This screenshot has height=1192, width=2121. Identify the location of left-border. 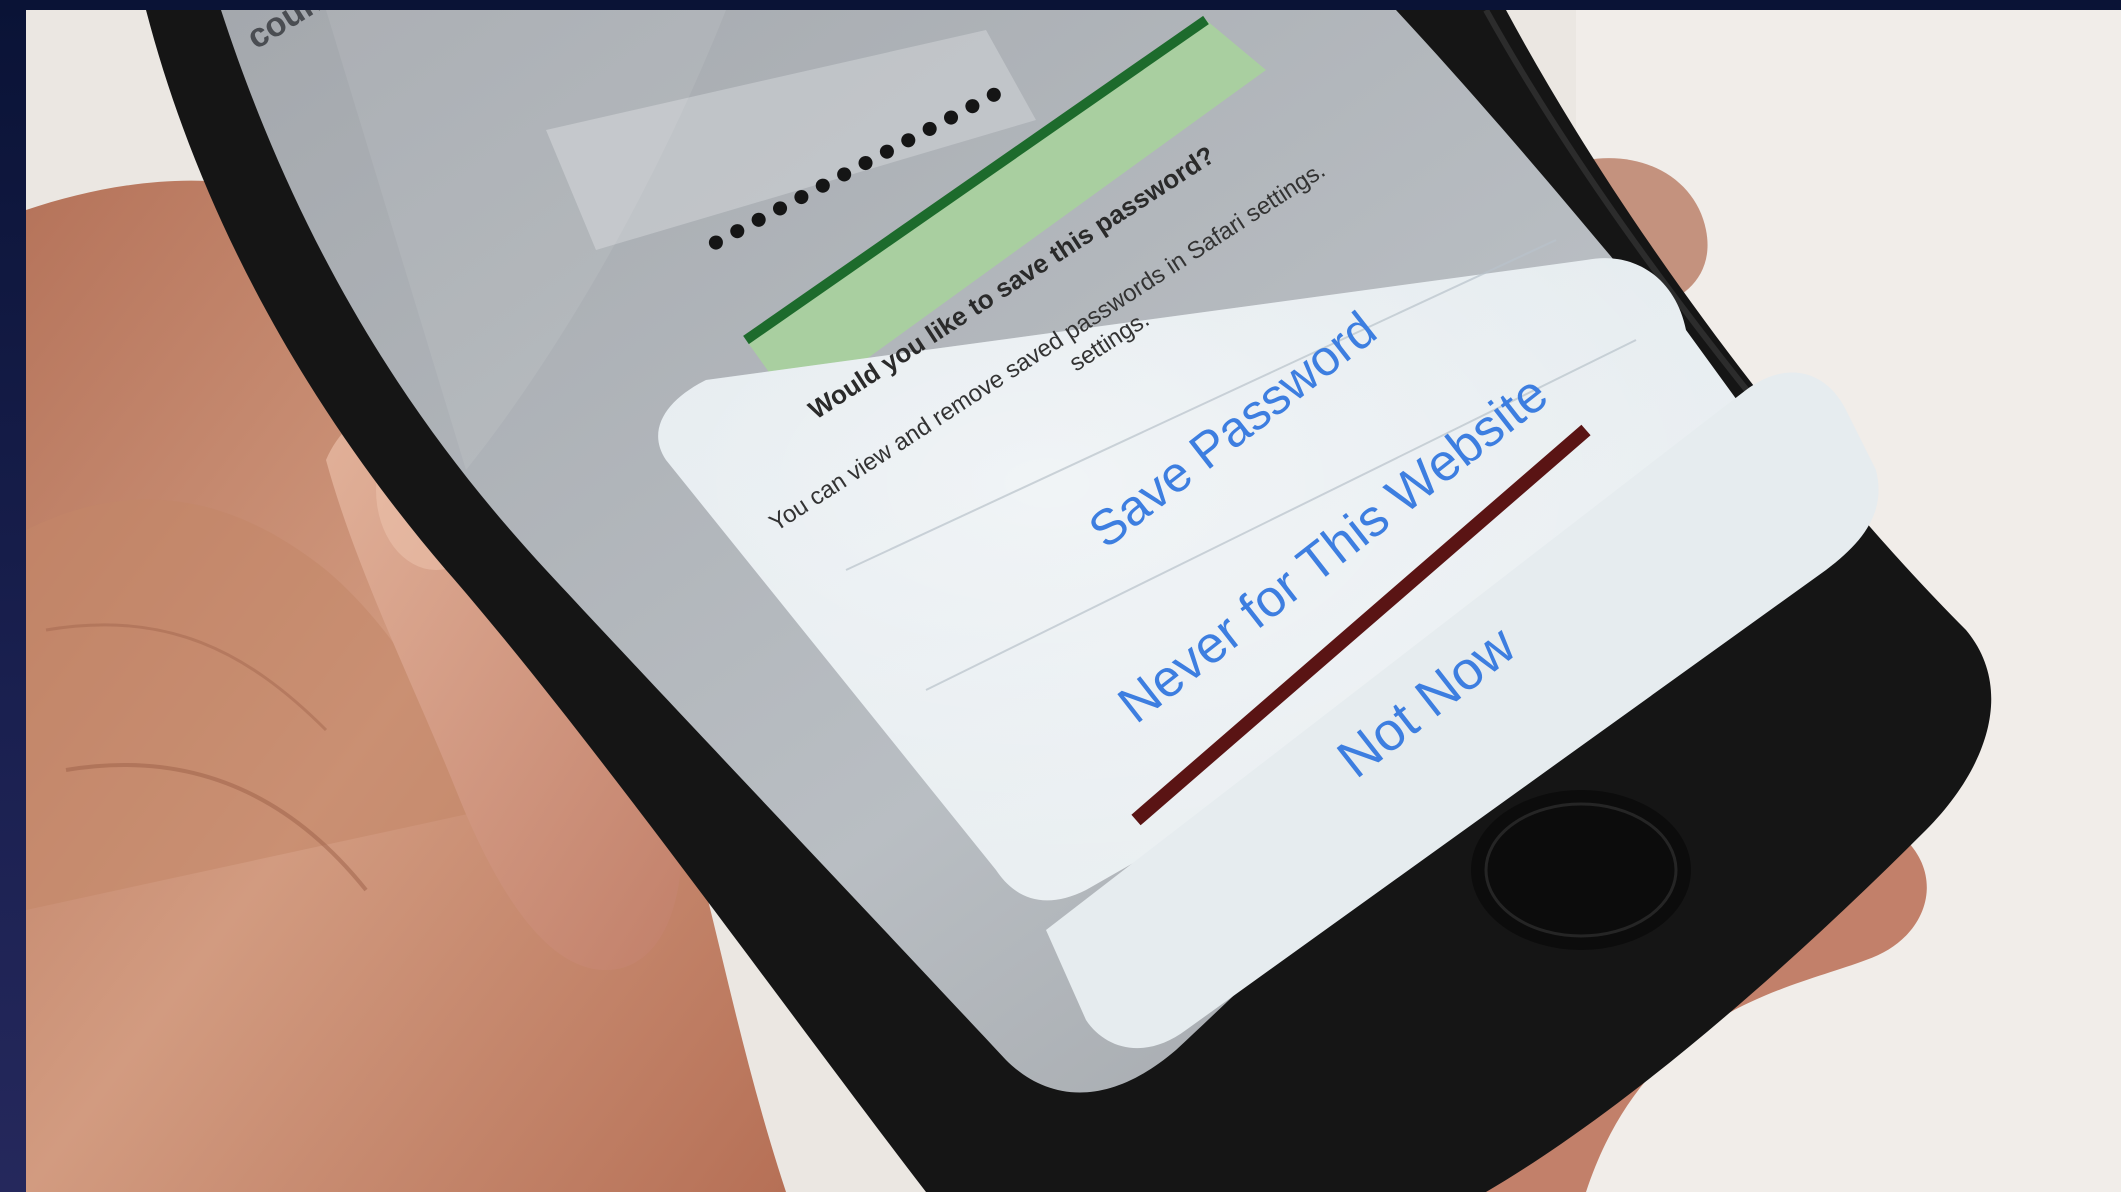
(13, 596).